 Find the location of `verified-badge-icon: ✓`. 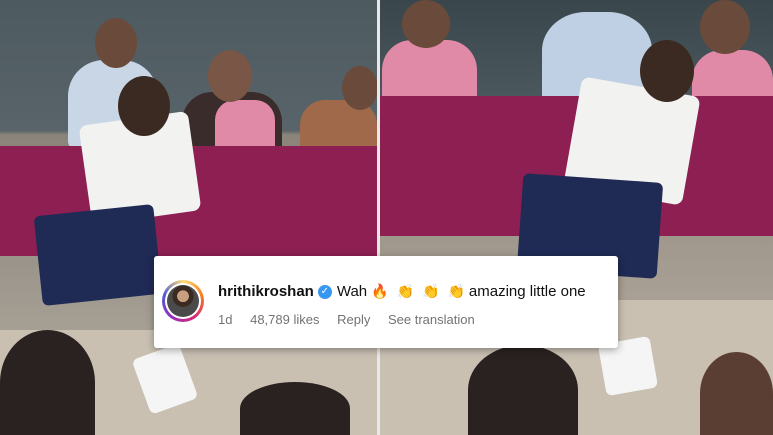

verified-badge-icon: ✓ is located at coordinates (324, 291).